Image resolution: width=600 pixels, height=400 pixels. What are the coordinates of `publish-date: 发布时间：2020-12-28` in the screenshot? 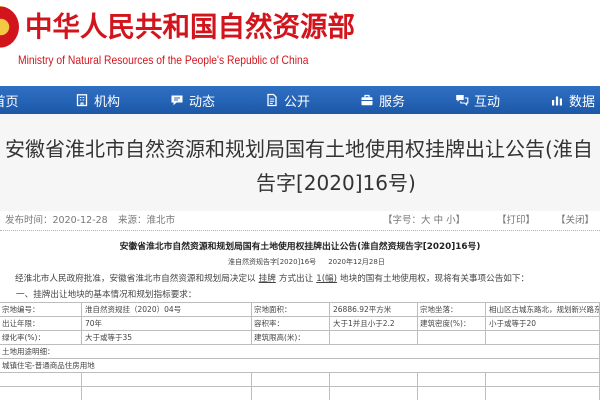 It's located at (56, 220).